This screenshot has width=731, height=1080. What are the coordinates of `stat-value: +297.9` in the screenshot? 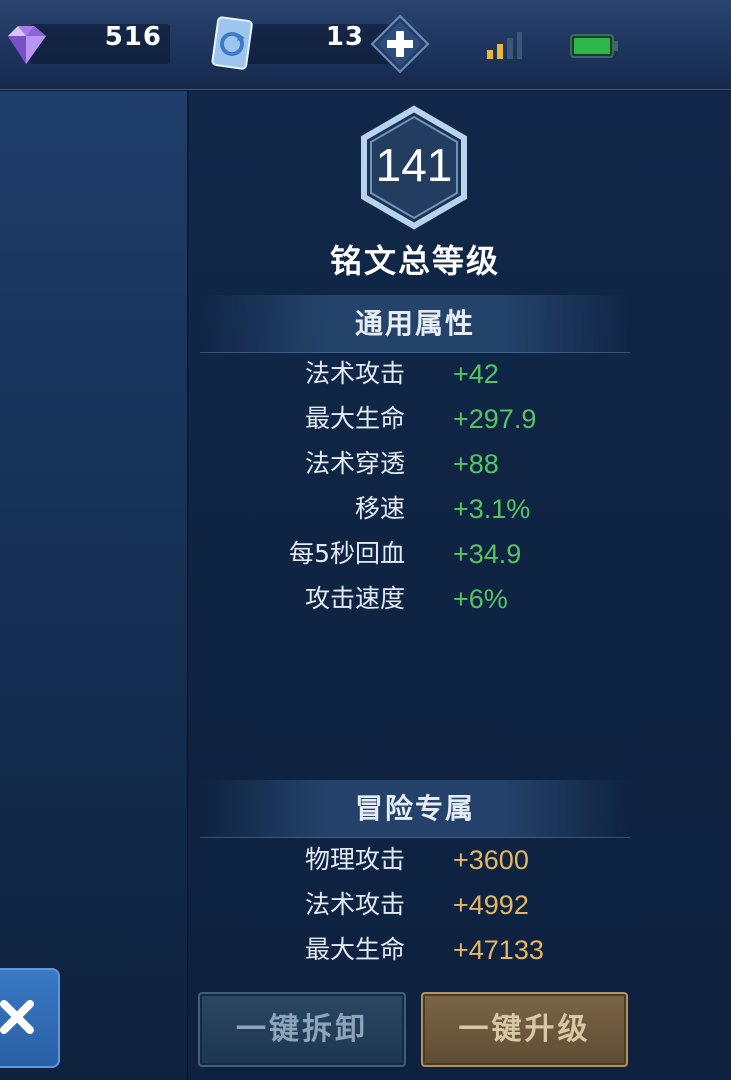 It's located at (495, 419).